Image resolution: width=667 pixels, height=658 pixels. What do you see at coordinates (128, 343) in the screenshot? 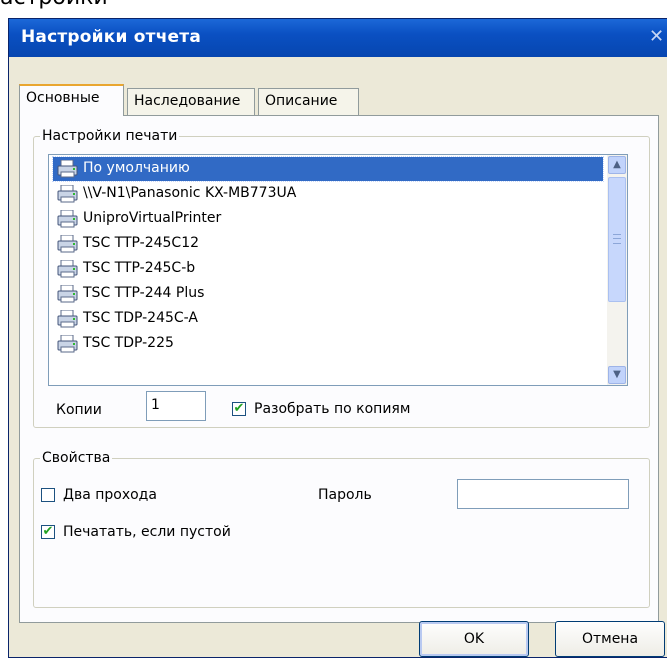
I see `printer-name: TSC TDP-225` at bounding box center [128, 343].